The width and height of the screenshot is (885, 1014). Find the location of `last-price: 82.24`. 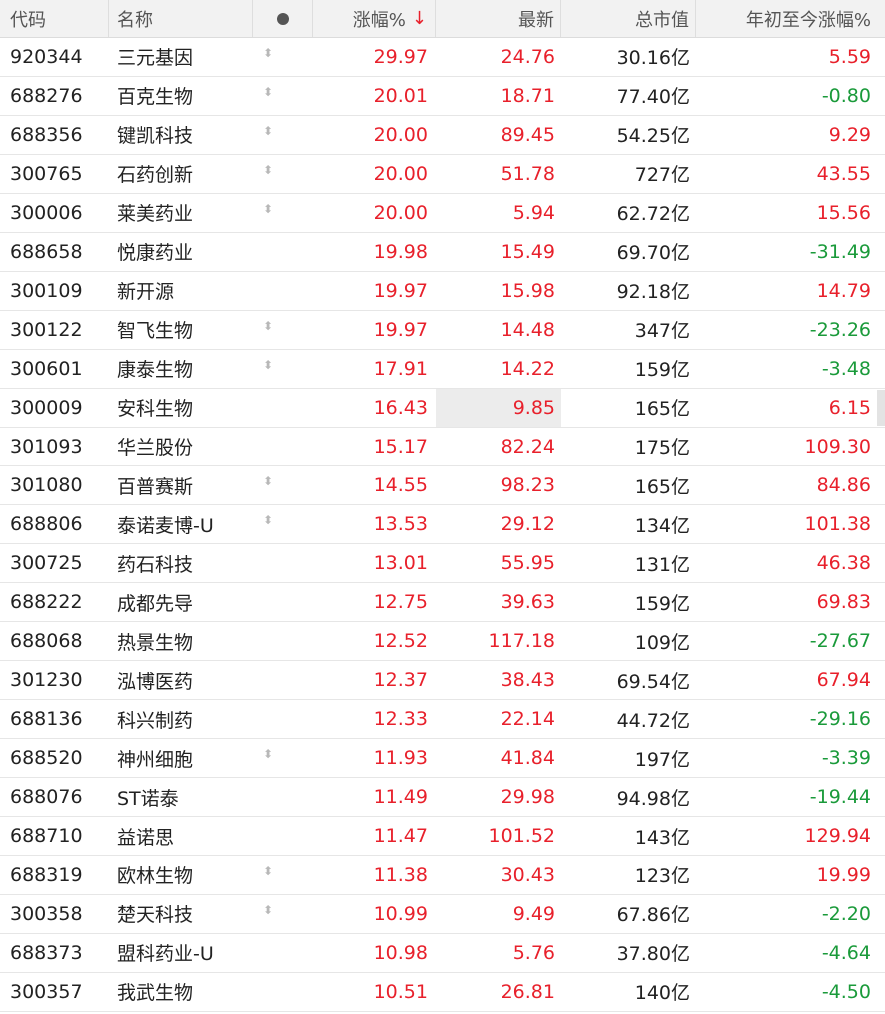

last-price: 82.24 is located at coordinates (527, 446).